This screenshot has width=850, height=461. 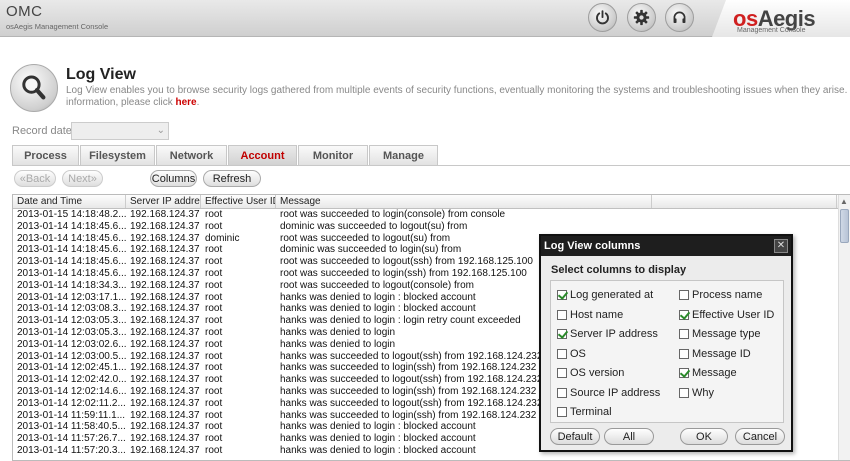 What do you see at coordinates (602, 17) in the screenshot?
I see `power-button` at bounding box center [602, 17].